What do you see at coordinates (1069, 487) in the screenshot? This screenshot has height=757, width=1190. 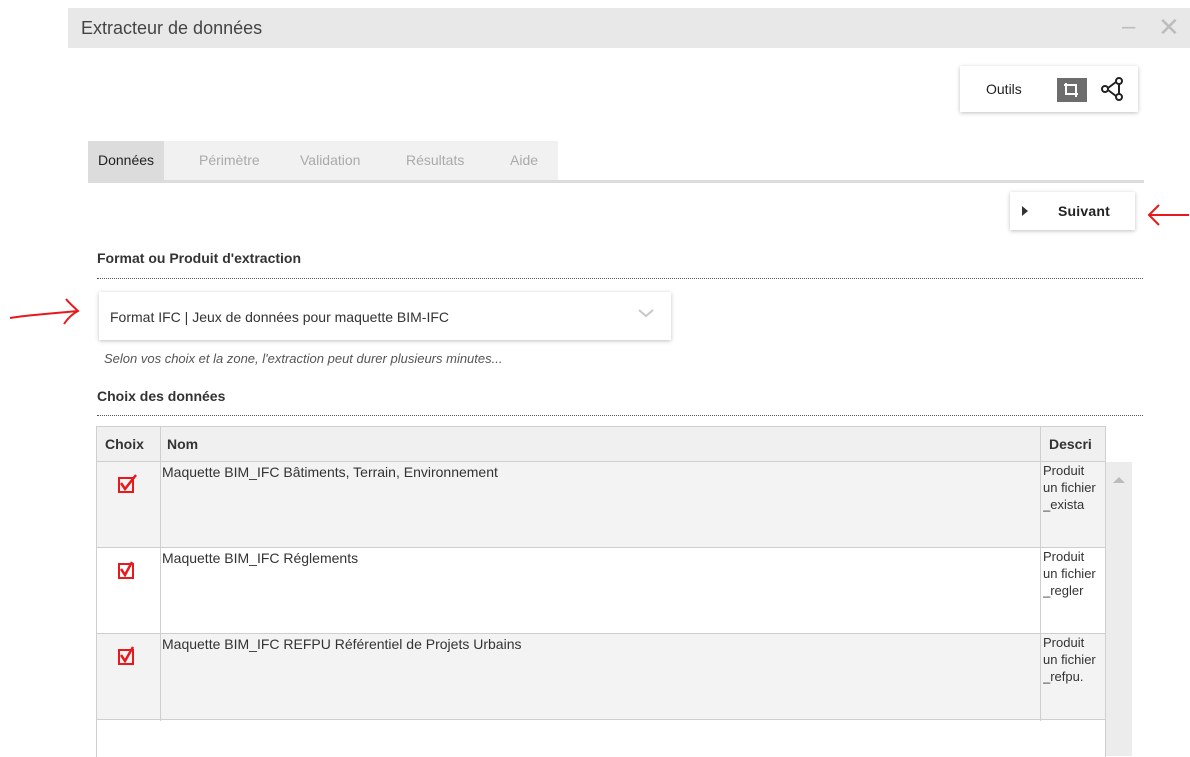 I see `row-description: Produit un fichier _exista` at bounding box center [1069, 487].